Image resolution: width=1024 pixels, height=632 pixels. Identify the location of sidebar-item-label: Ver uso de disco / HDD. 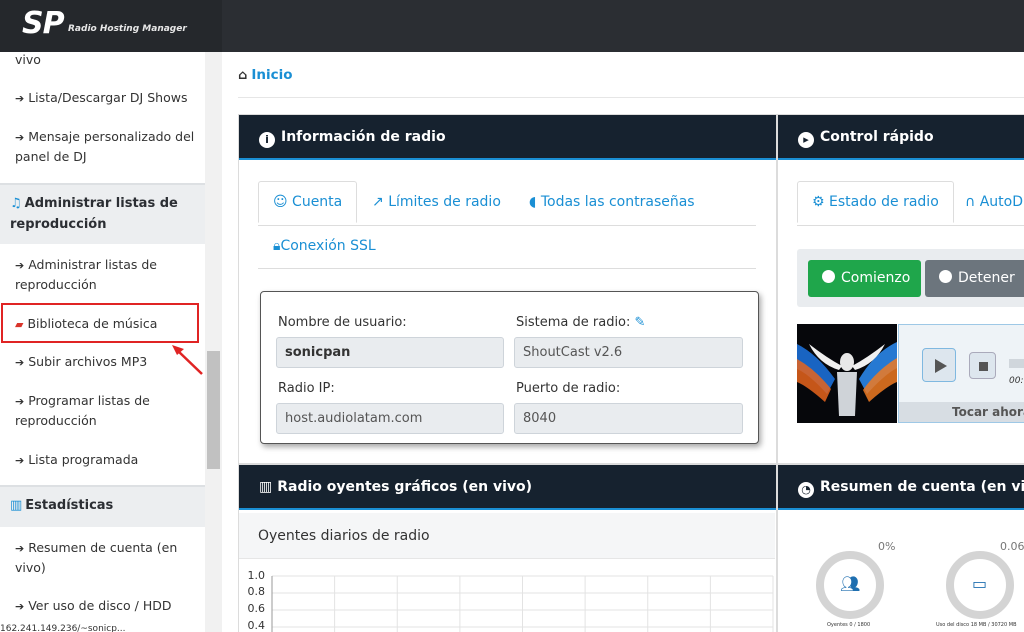
(100, 605).